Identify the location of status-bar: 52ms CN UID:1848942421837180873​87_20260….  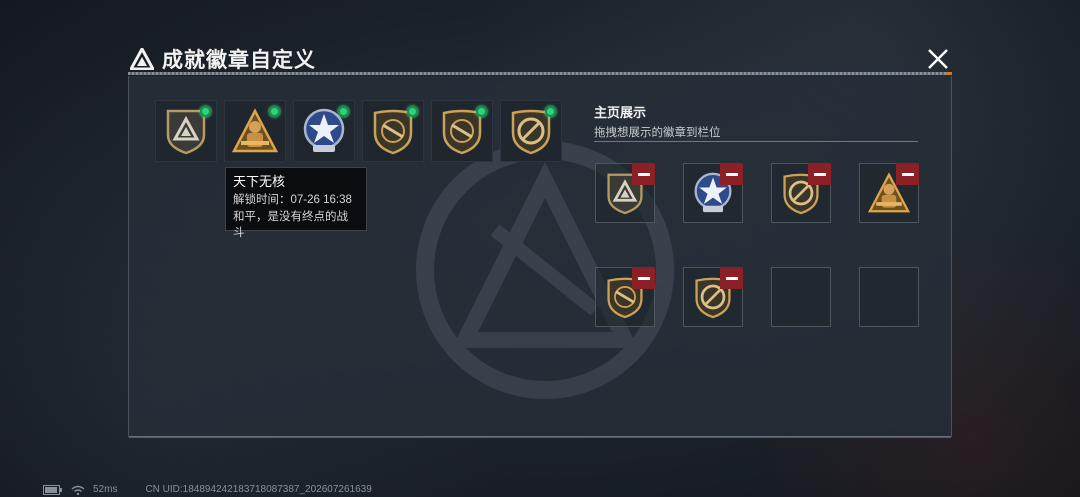
(207, 489).